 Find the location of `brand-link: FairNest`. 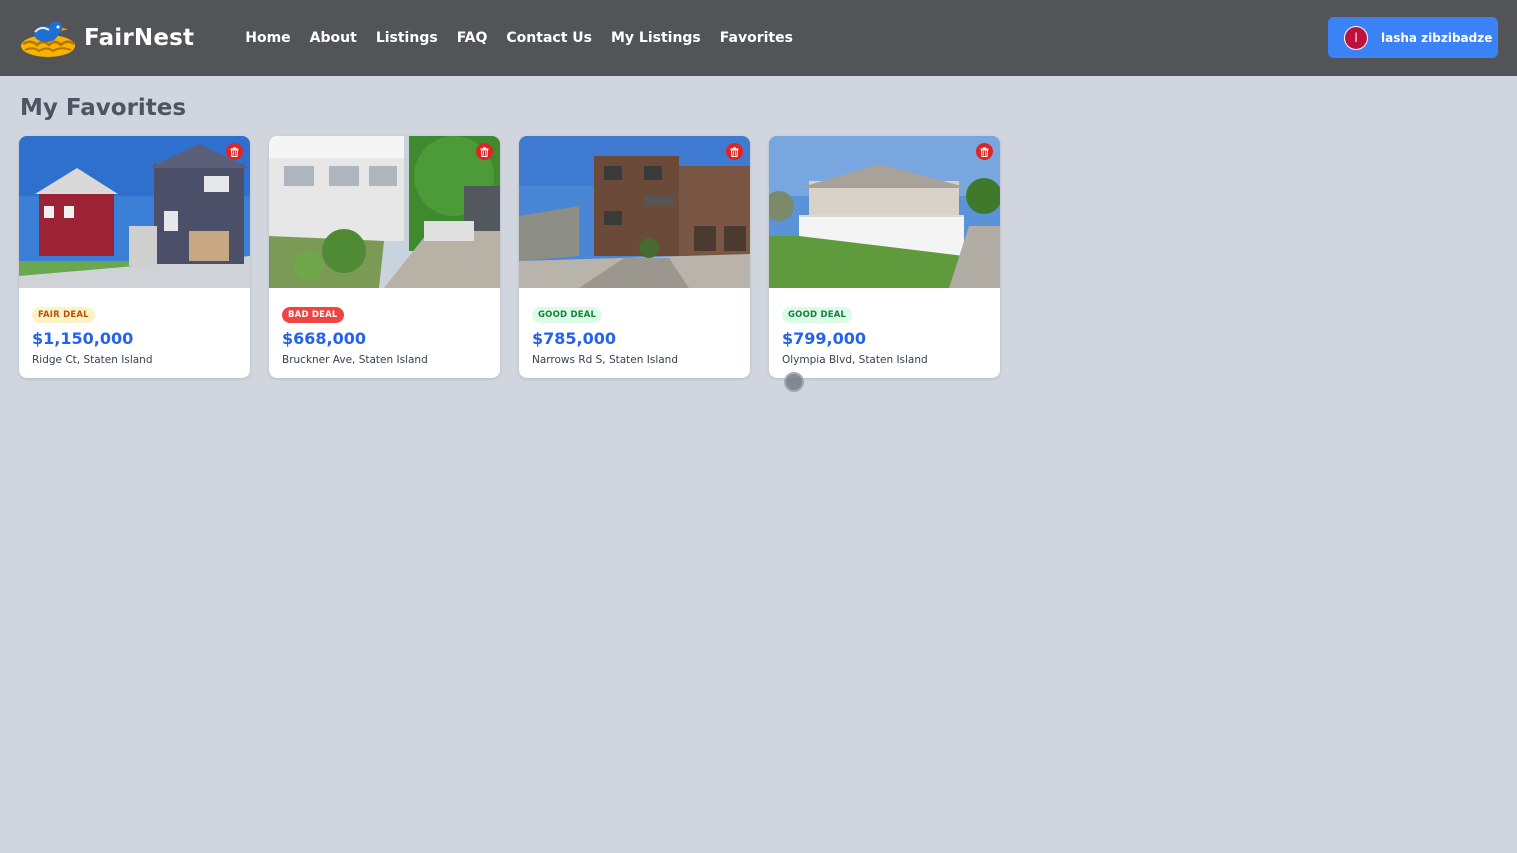

brand-link: FairNest is located at coordinates (106, 38).